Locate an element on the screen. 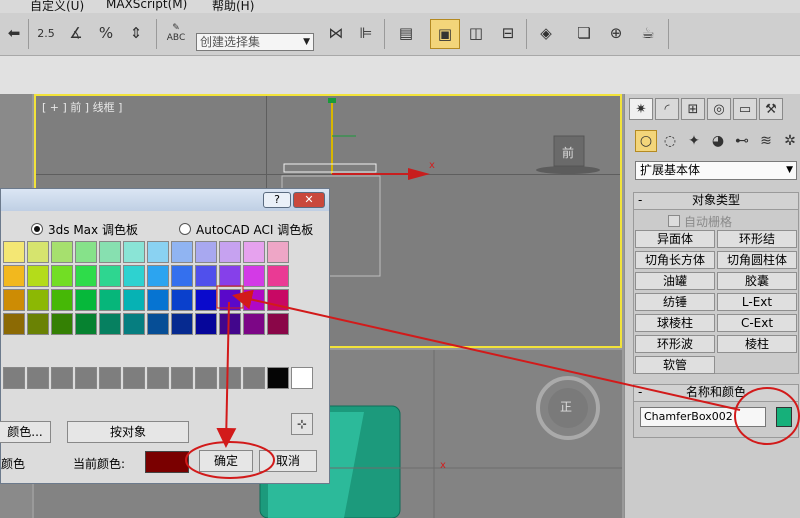 This screenshot has height=518, width=800. hedra-button: 异面体 is located at coordinates (675, 239).